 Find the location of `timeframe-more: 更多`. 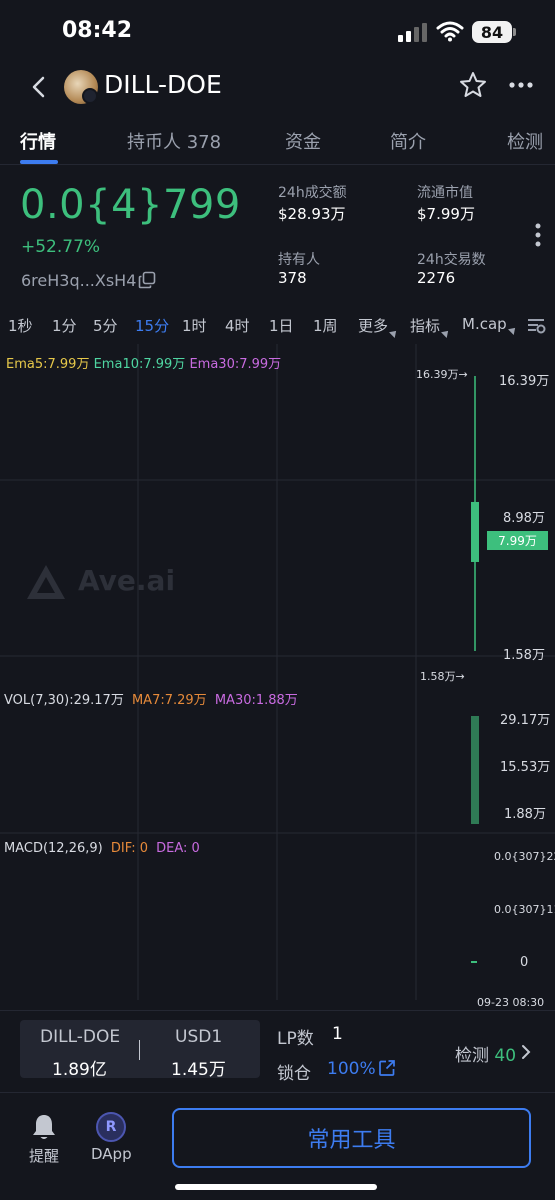

timeframe-more: 更多 is located at coordinates (378, 326).